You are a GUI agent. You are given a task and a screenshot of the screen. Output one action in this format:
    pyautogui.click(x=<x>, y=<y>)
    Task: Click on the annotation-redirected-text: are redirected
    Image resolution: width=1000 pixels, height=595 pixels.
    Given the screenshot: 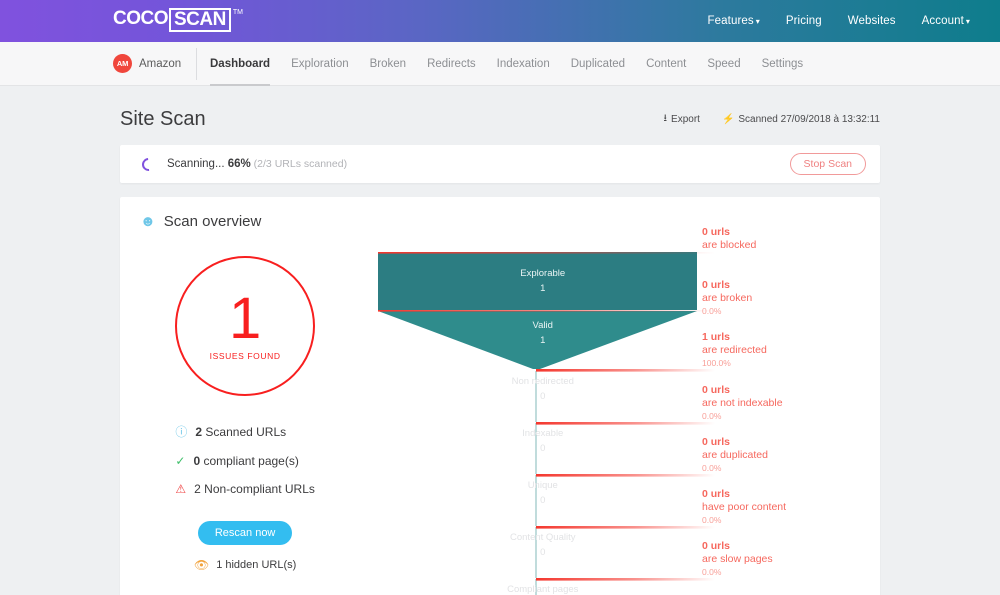 What is the action you would take?
    pyautogui.click(x=734, y=350)
    